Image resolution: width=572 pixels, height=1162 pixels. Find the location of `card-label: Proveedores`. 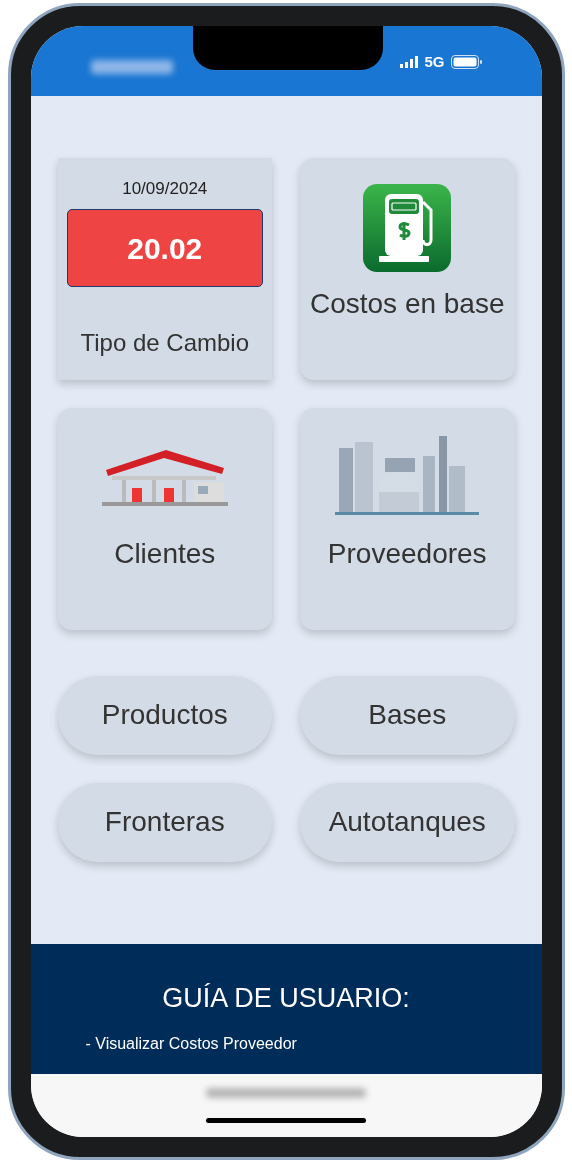

card-label: Proveedores is located at coordinates (407, 553).